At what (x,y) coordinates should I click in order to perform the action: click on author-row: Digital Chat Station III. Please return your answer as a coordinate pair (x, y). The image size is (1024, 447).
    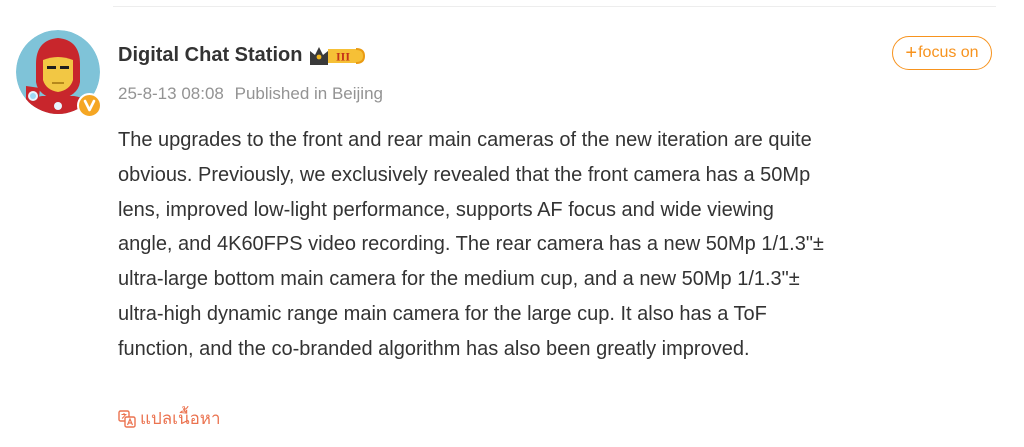
    Looking at the image, I should click on (243, 55).